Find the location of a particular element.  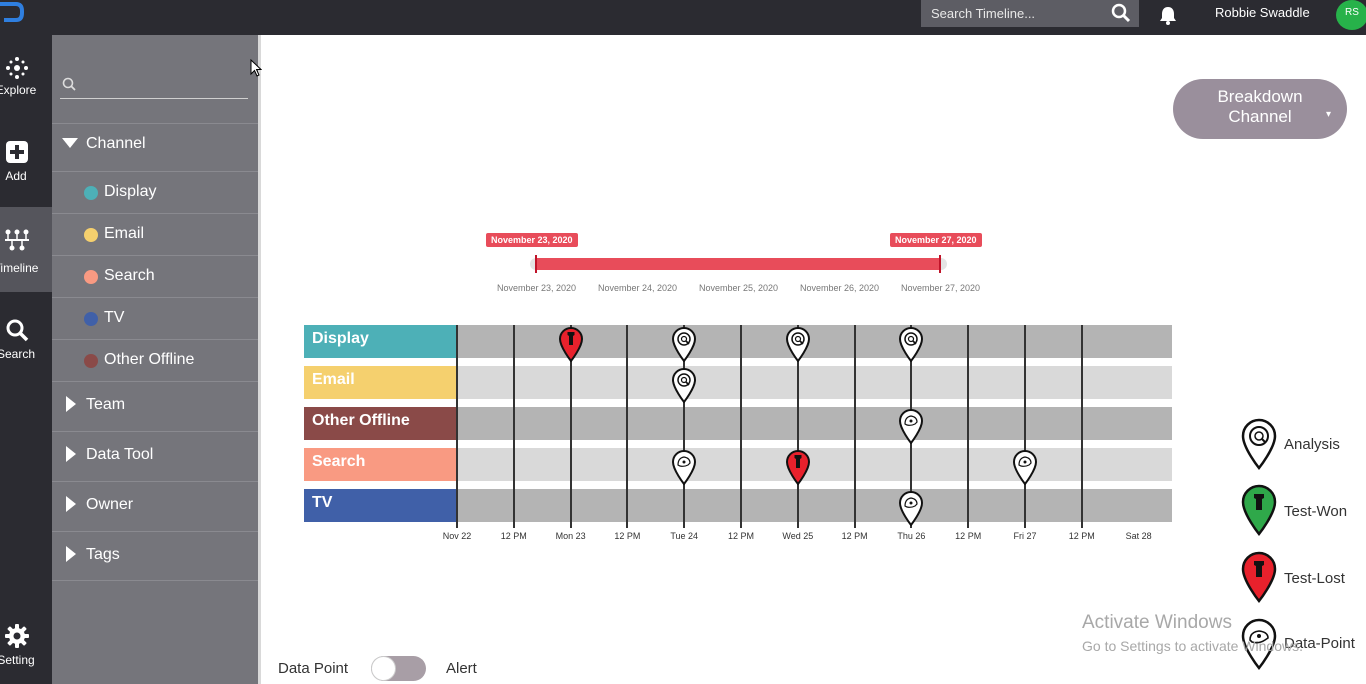

filter-item-label: Search is located at coordinates (129, 275).